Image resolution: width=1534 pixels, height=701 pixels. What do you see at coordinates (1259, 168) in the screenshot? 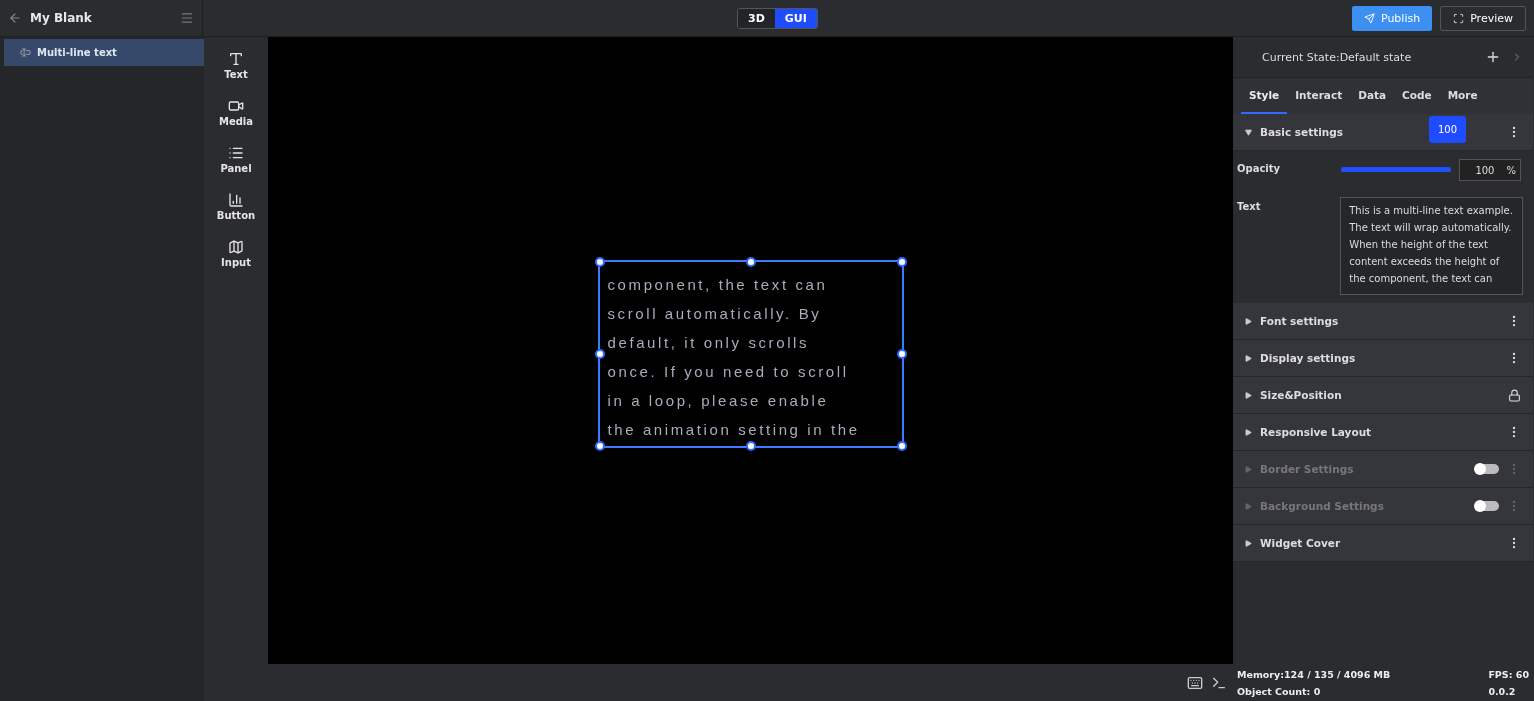
I see `field-label: Opacity` at bounding box center [1259, 168].